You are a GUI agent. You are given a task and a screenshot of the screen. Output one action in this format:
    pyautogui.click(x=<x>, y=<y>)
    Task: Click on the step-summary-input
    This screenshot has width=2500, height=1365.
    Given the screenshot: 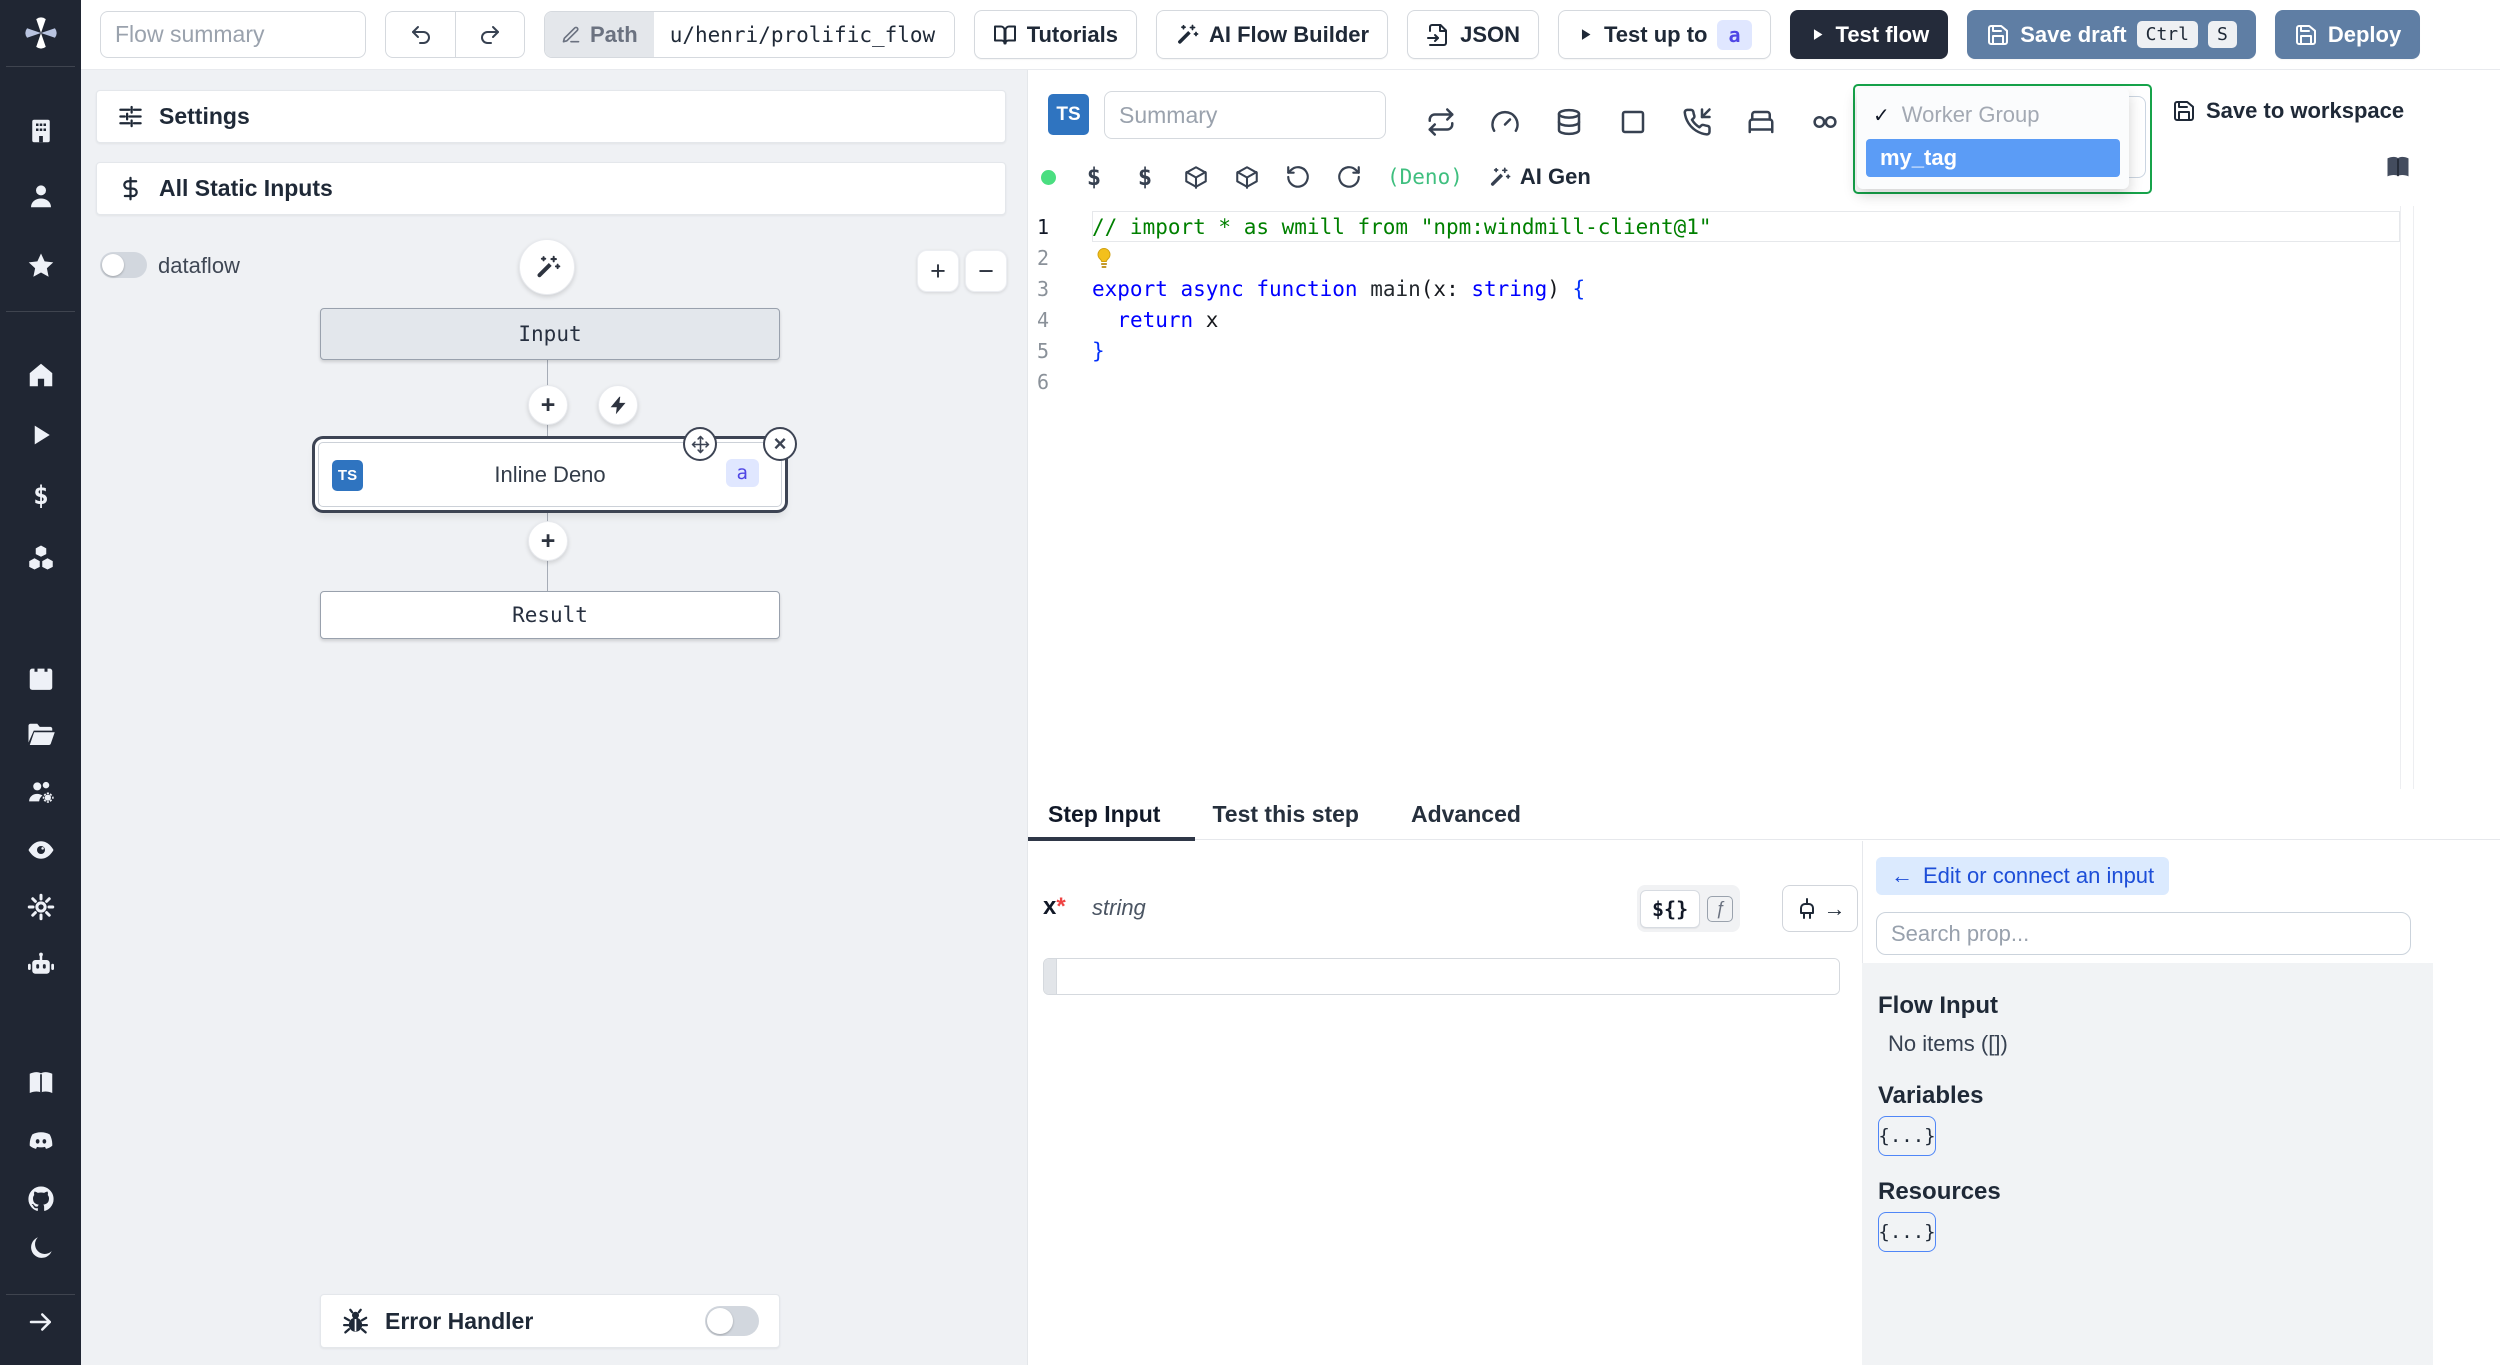 What is the action you would take?
    pyautogui.click(x=1245, y=115)
    